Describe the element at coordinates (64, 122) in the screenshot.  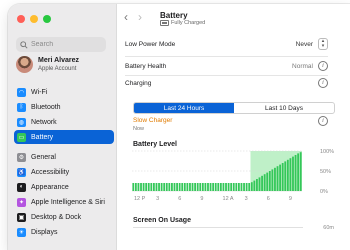
I see `sidebar-item-network: ◍ Network` at that location.